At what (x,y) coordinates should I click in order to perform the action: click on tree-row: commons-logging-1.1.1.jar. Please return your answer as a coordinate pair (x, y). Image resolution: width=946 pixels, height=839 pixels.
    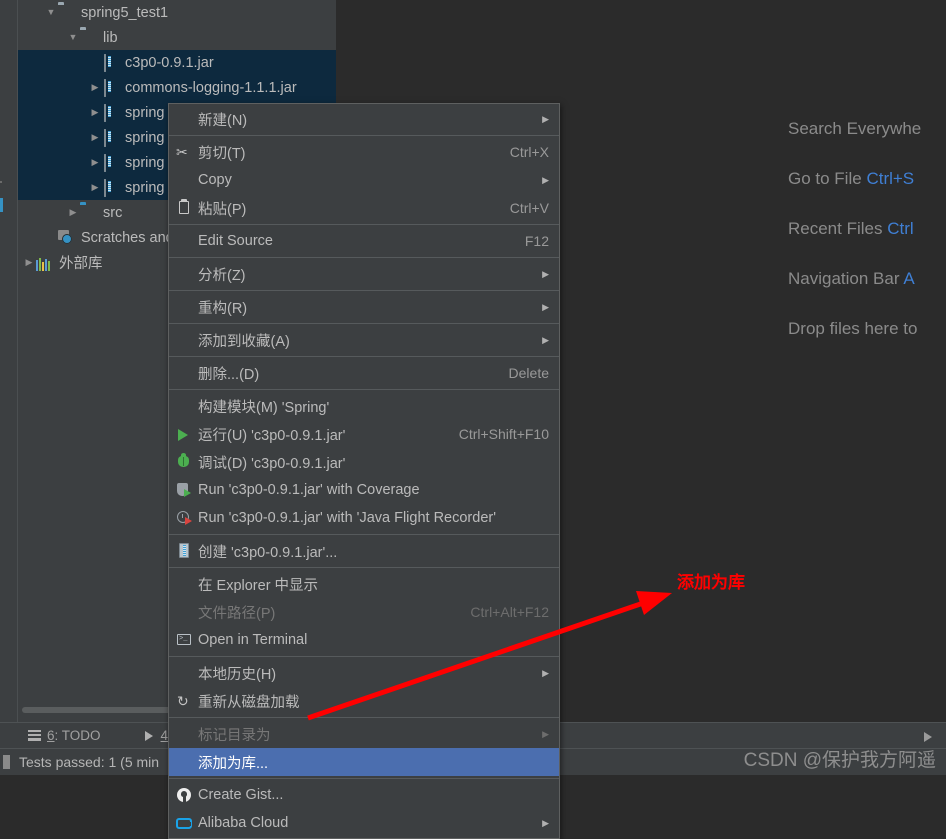
    Looking at the image, I should click on (177, 87).